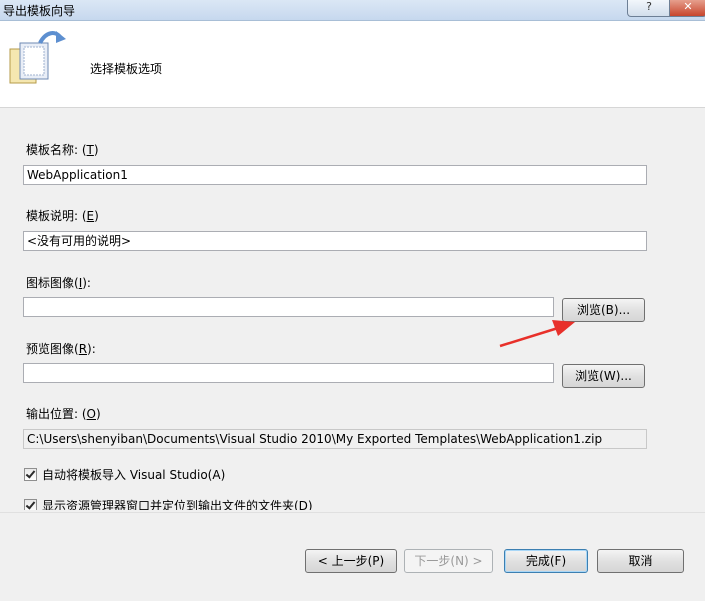 The image size is (705, 601). I want to click on icon-image-label: 图标图像(I):, so click(58, 283).